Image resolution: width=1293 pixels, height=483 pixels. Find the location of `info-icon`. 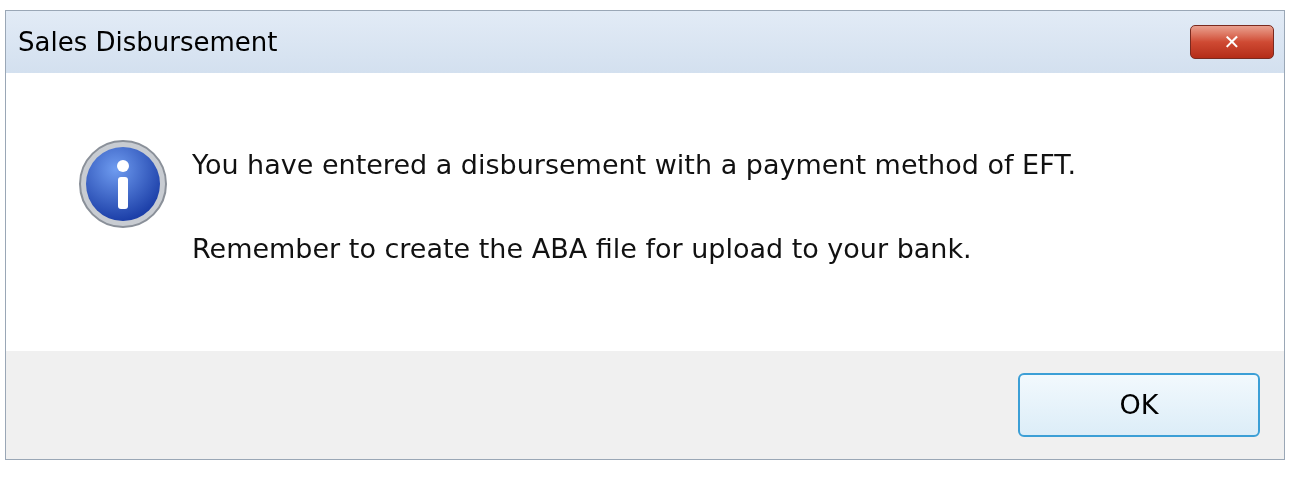

info-icon is located at coordinates (123, 184).